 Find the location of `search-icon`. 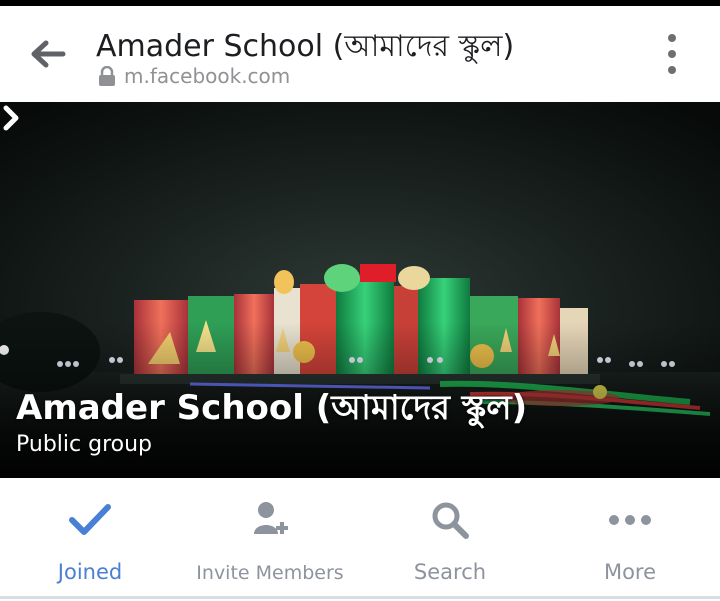

search-icon is located at coordinates (450, 520).